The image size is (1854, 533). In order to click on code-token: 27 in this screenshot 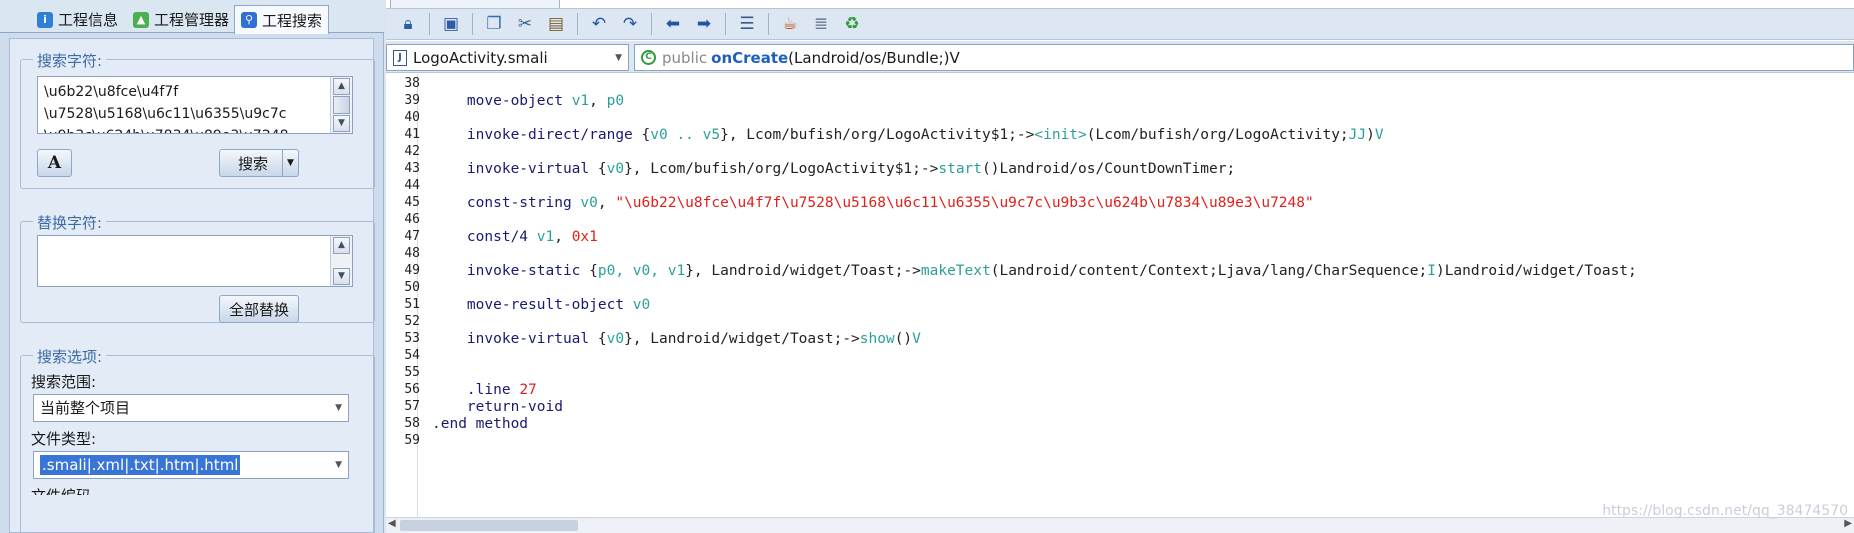, I will do `click(528, 390)`.